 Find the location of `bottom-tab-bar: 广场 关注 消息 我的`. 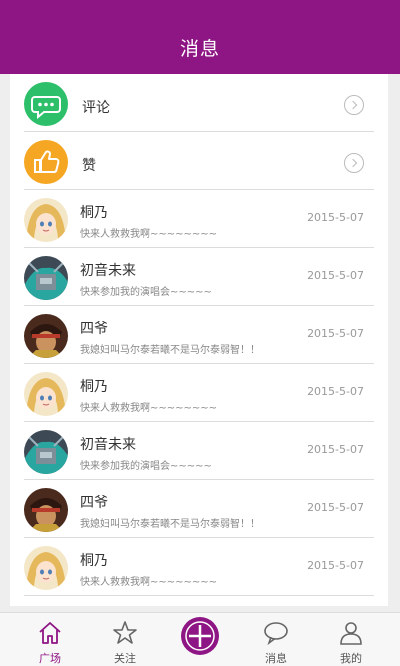

bottom-tab-bar: 广场 关注 消息 我的 is located at coordinates (200, 639).